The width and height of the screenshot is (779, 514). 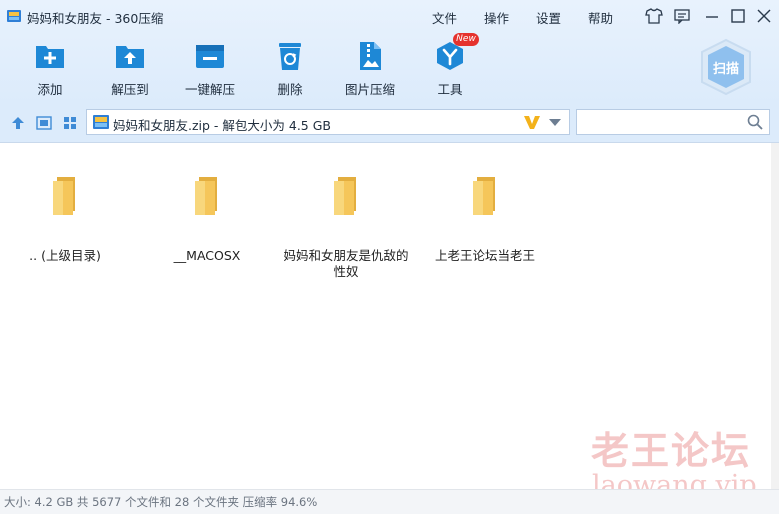 What do you see at coordinates (67, 228) in the screenshot?
I see `list-item-parent-dir: .. (上级目录)` at bounding box center [67, 228].